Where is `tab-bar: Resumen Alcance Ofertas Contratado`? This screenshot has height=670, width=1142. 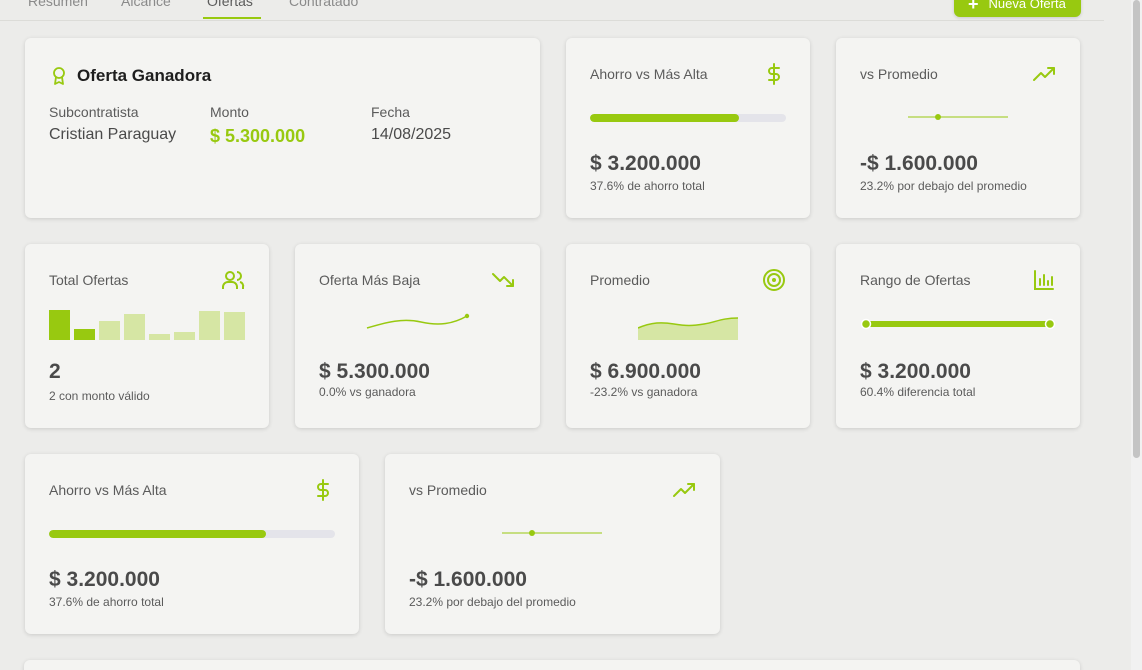 tab-bar: Resumen Alcance Ofertas Contratado is located at coordinates (552, 10).